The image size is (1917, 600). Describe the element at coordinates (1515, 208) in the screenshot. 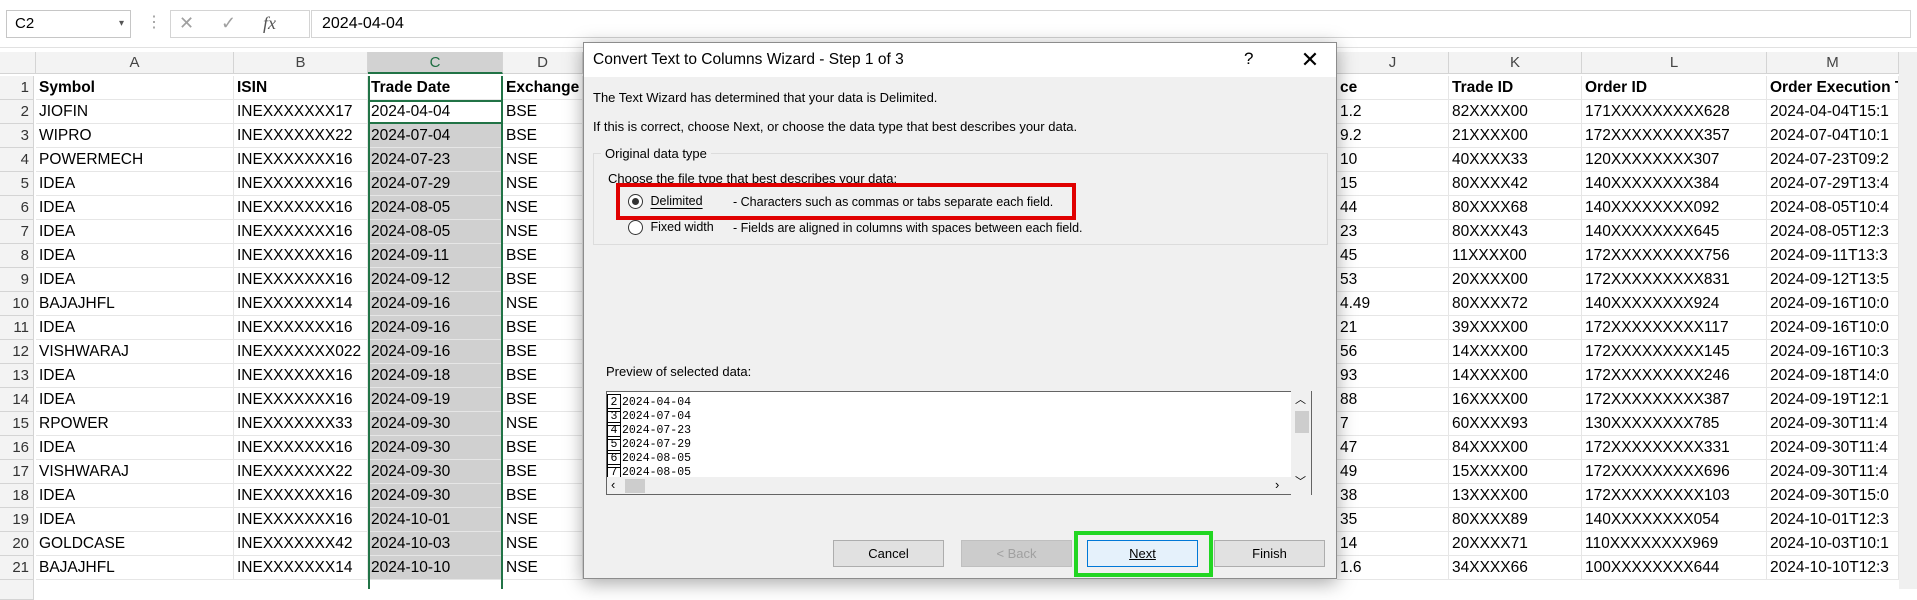

I see `cell-k6: 80XXXX68` at that location.